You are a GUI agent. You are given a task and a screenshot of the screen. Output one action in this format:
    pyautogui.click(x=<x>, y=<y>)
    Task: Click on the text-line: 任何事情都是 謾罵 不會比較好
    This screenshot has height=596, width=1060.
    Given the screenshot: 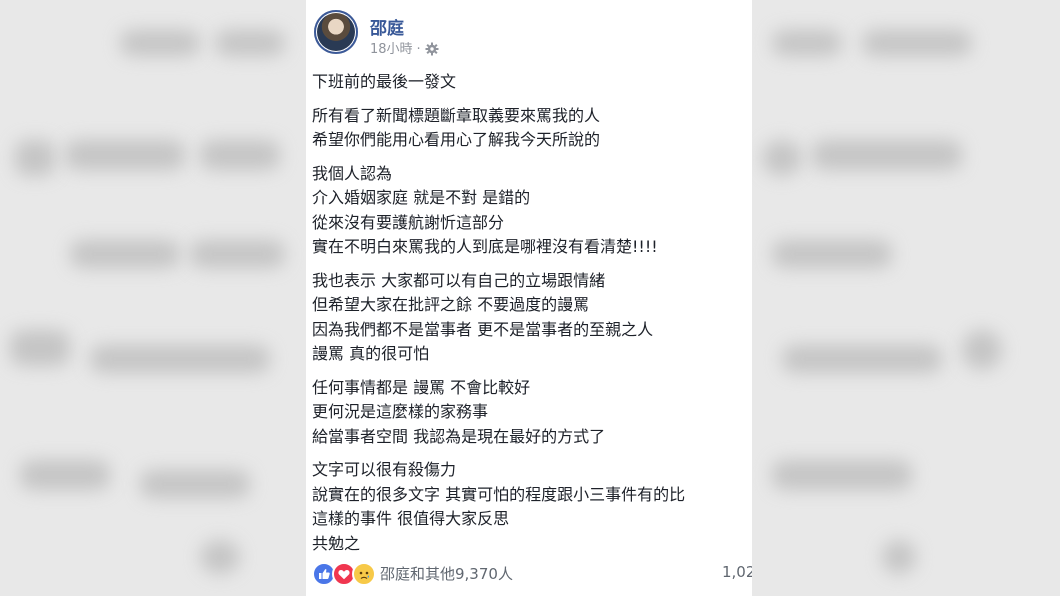 What is the action you would take?
    pyautogui.click(x=421, y=387)
    